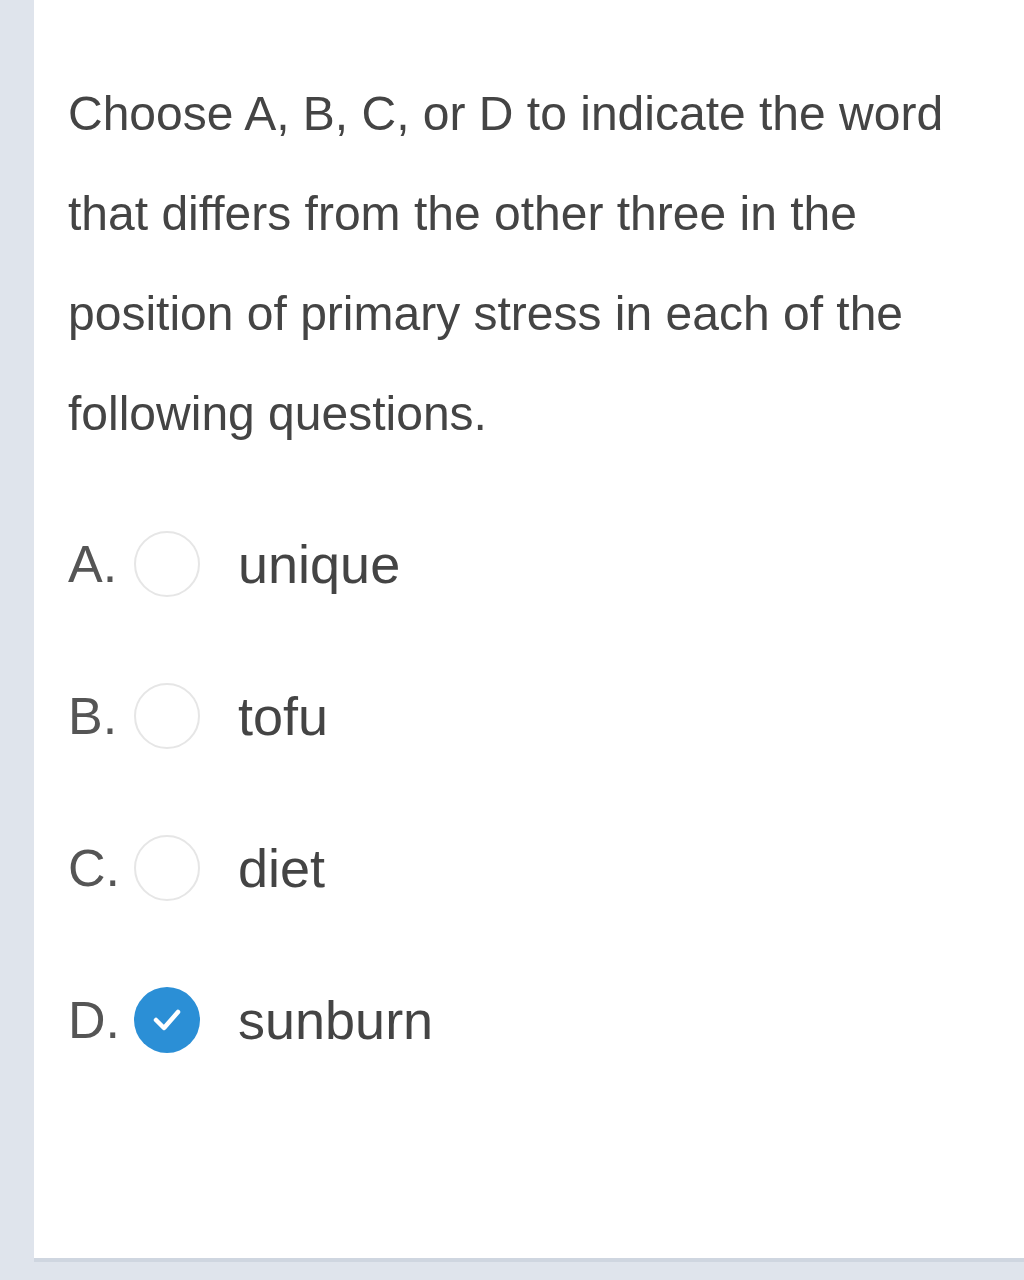 This screenshot has height=1280, width=1024. I want to click on option-label: unique, so click(319, 564).